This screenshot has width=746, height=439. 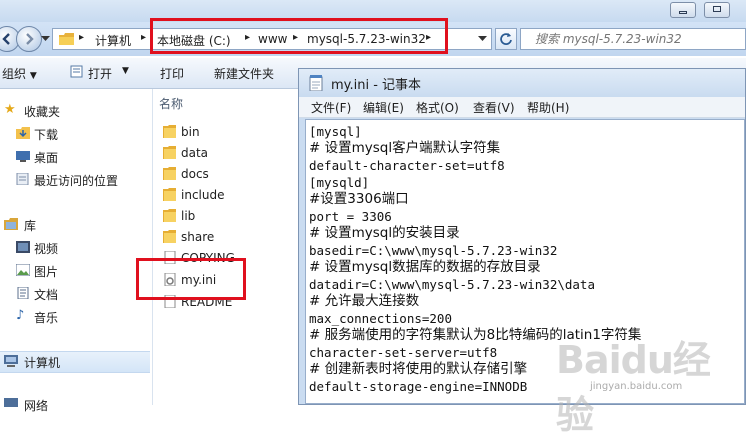 What do you see at coordinates (364, 301) in the screenshot?
I see `text-line: # 允许最大连接数` at bounding box center [364, 301].